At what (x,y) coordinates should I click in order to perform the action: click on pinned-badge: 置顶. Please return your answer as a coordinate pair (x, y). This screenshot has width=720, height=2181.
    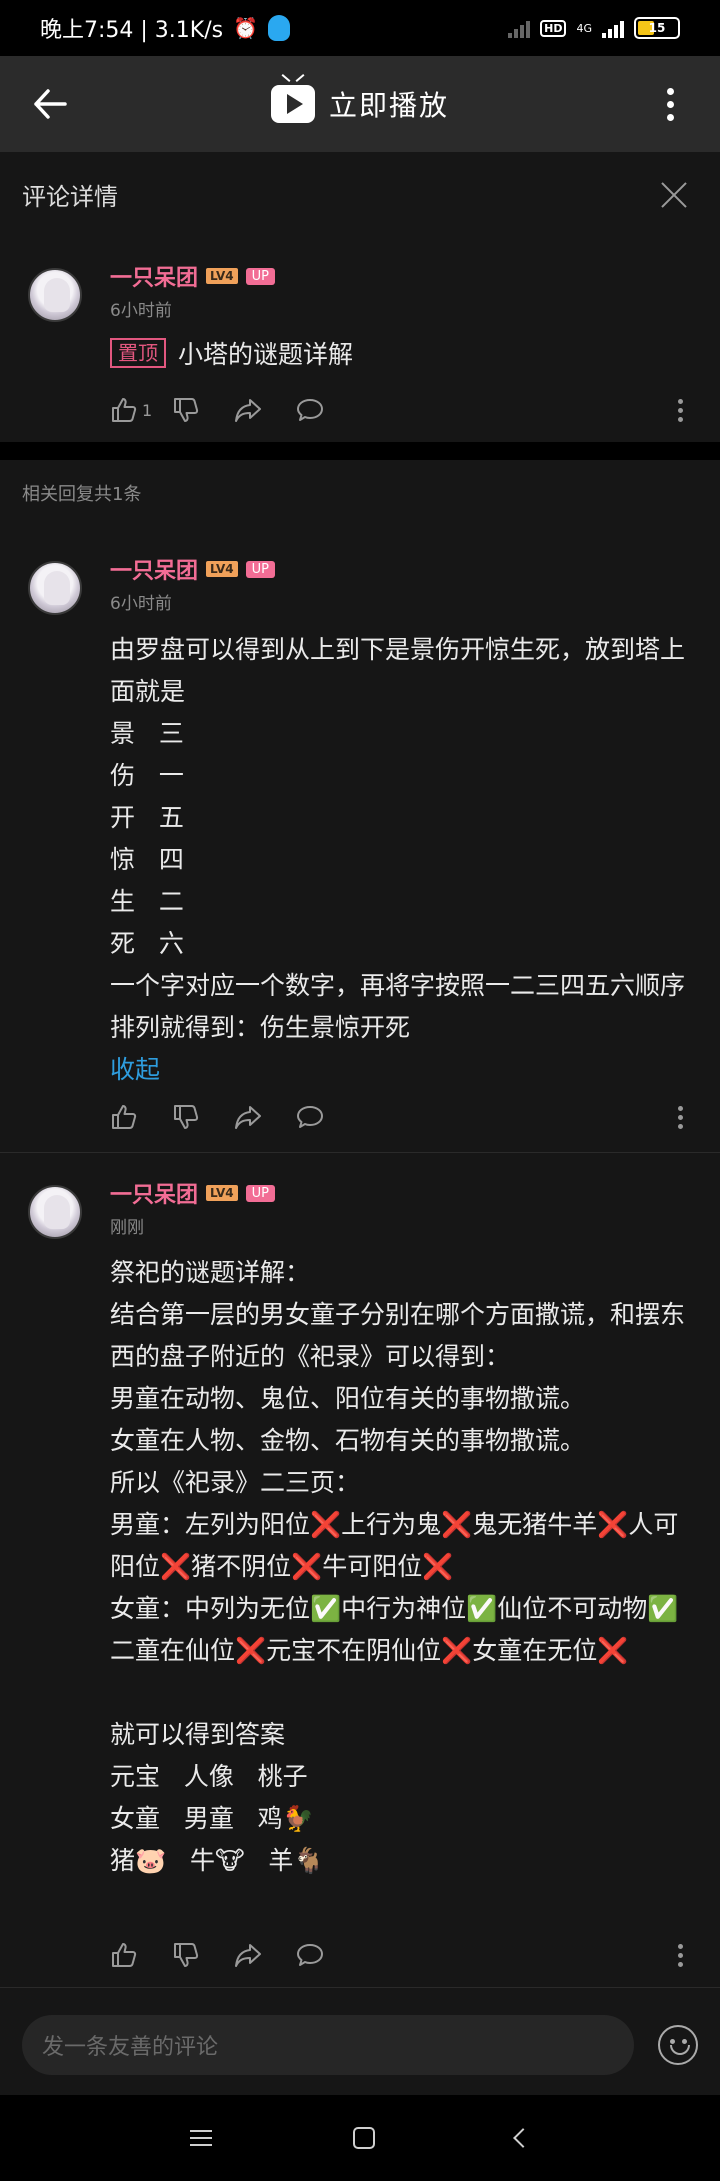
    Looking at the image, I should click on (138, 353).